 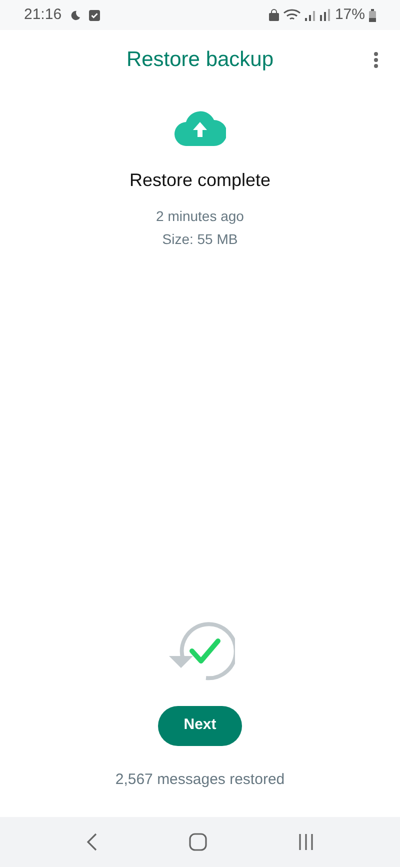 What do you see at coordinates (75, 15) in the screenshot?
I see `moon-icon` at bounding box center [75, 15].